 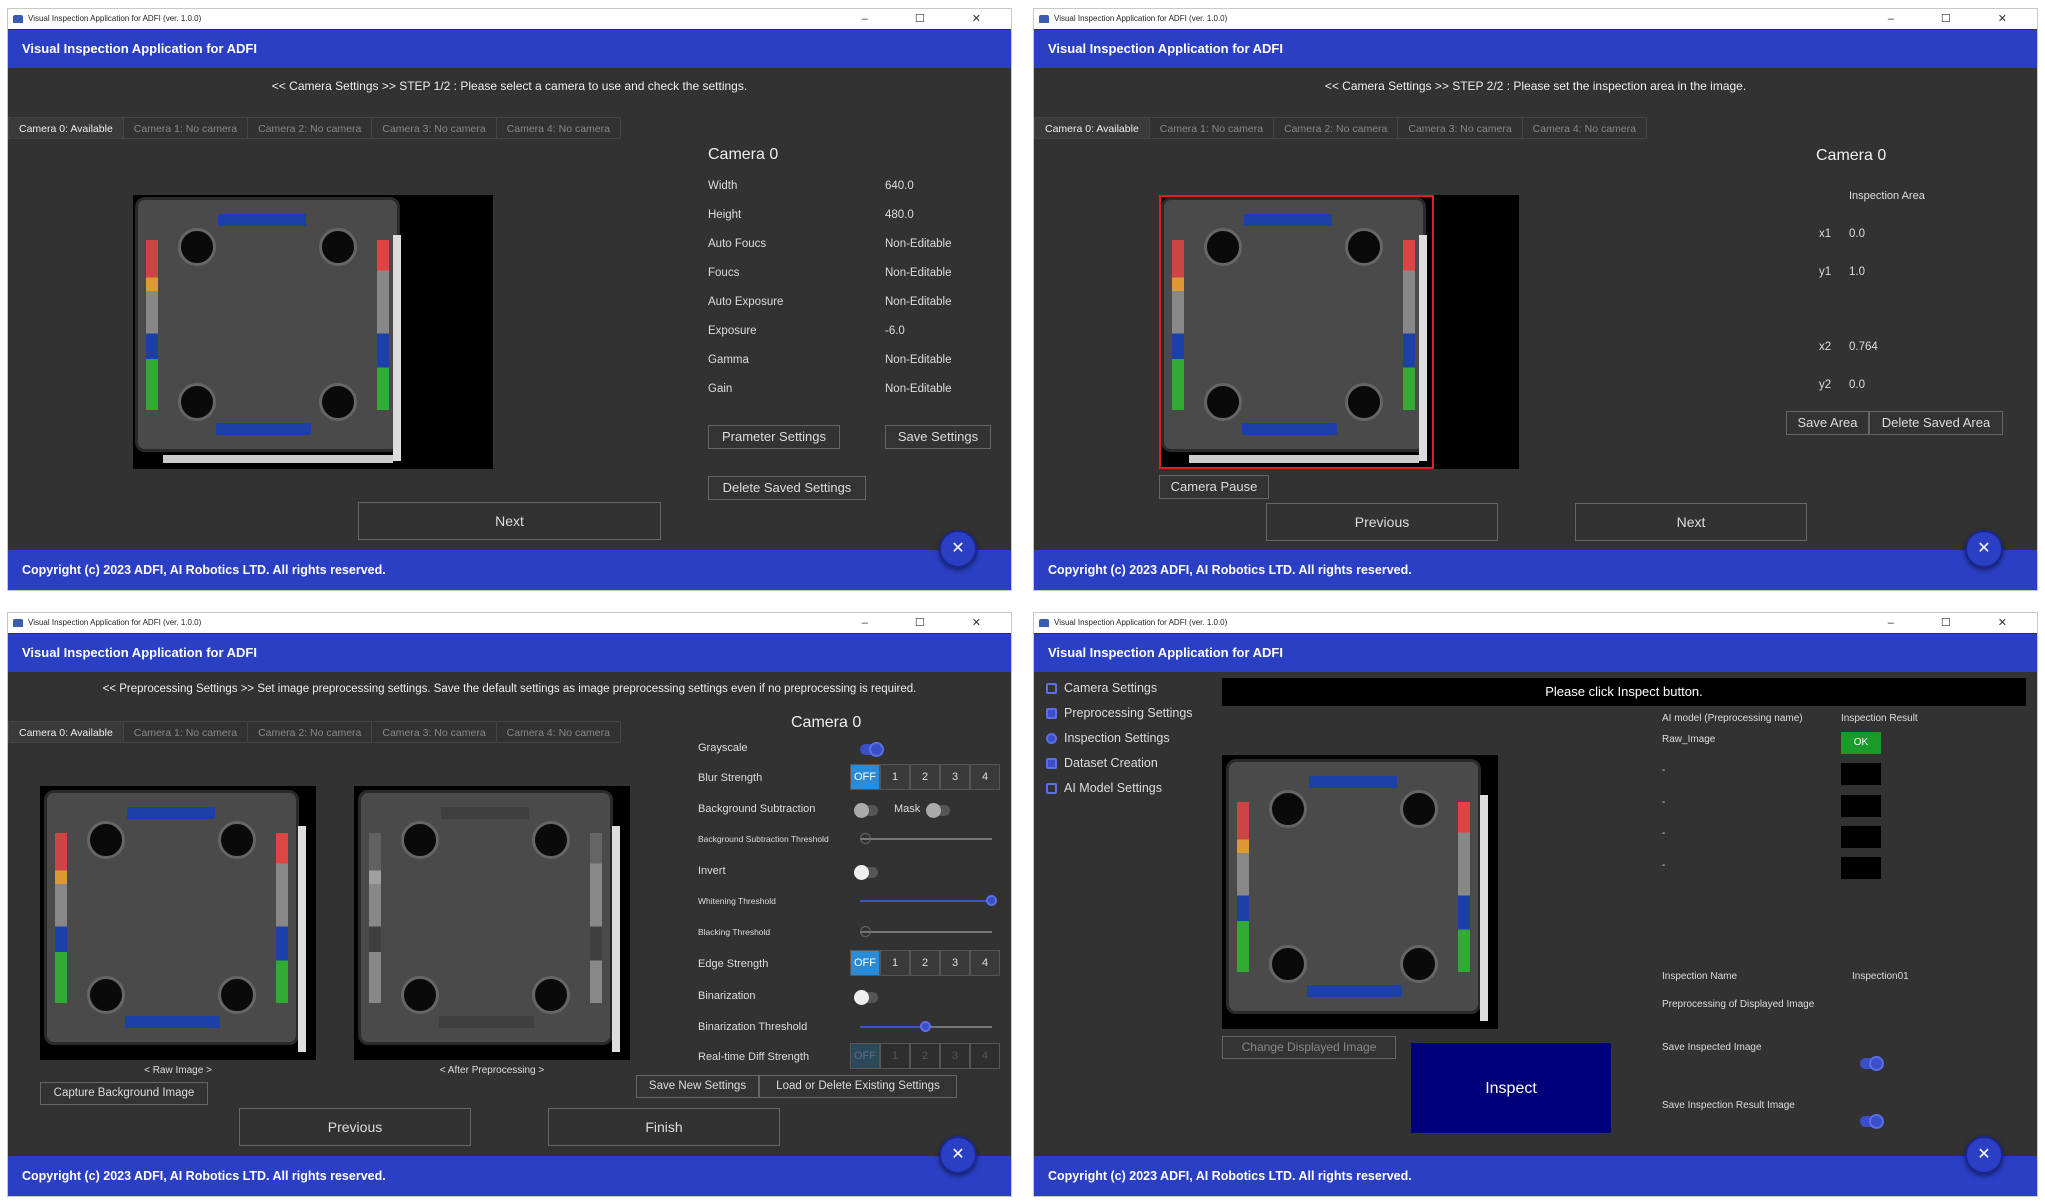 I want to click on save-area-button: Save Area, so click(x=1827, y=423).